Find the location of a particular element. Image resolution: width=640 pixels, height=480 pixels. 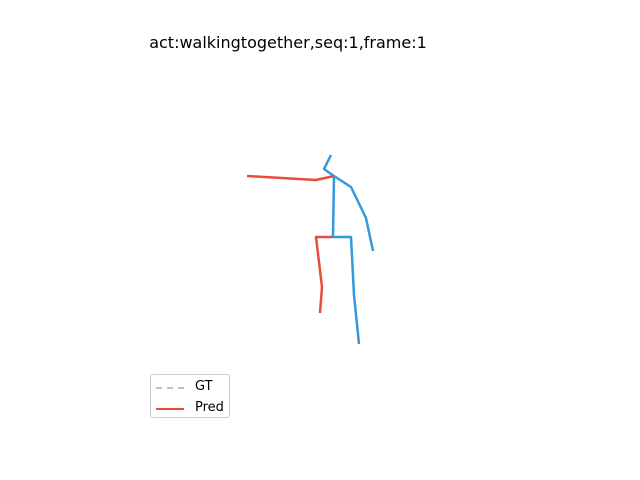

legend-swatch-gt is located at coordinates (170, 388).